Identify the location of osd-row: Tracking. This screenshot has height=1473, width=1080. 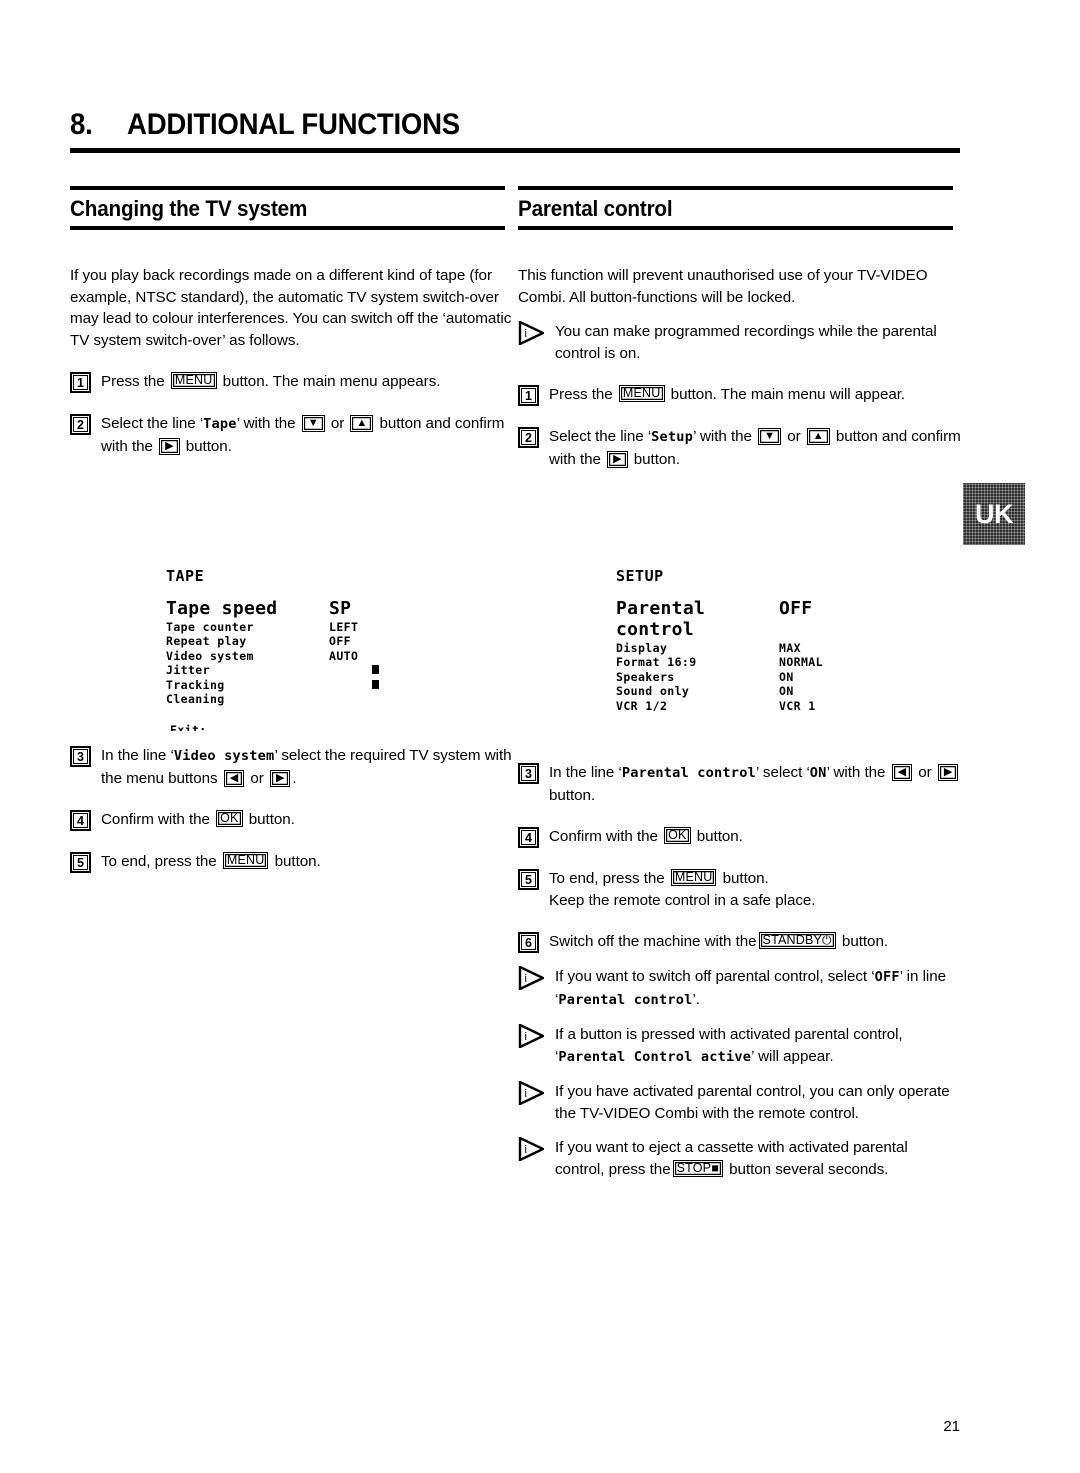
(295, 685).